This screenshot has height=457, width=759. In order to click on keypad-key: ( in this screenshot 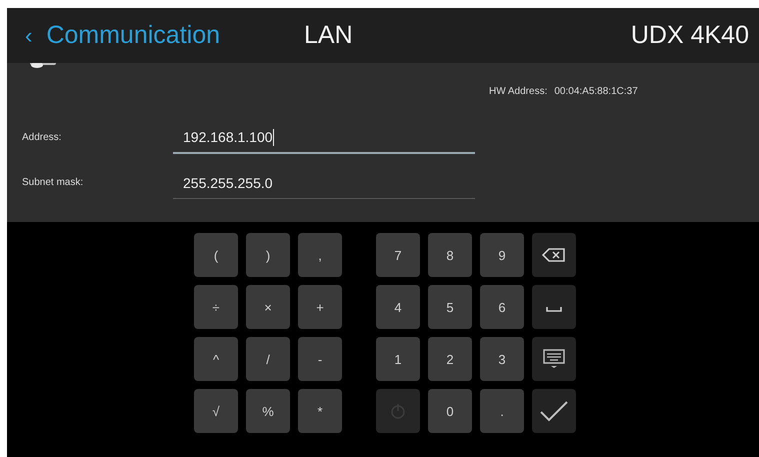, I will do `click(216, 255)`.